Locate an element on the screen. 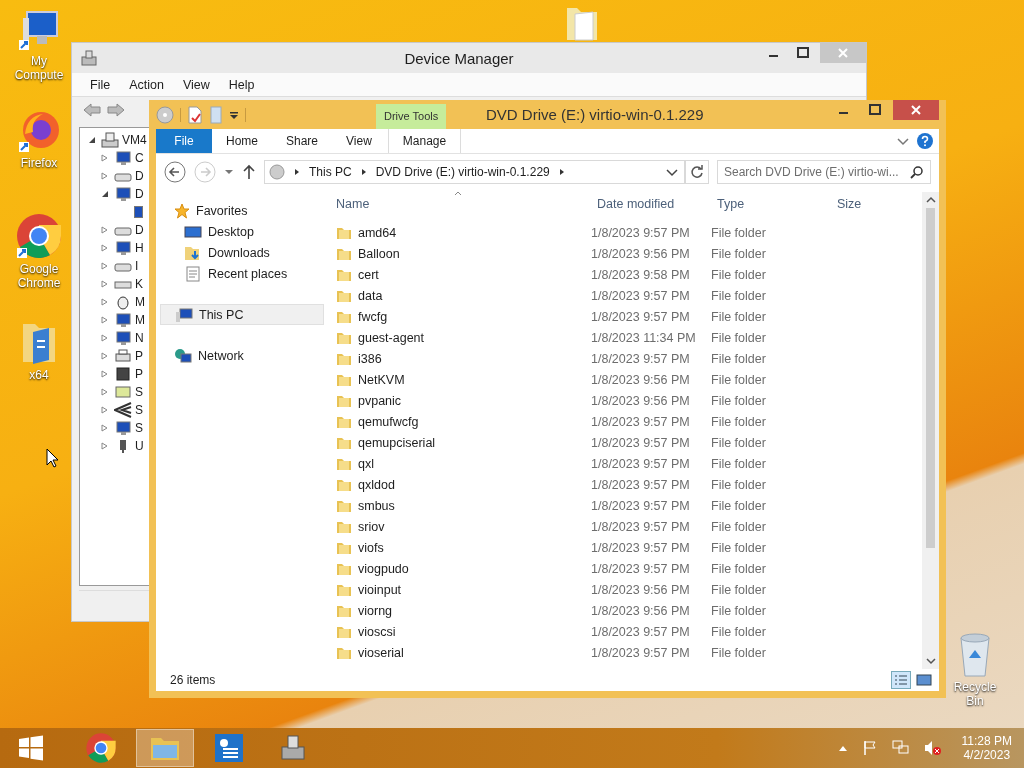 This screenshot has width=1024, height=768. device-manager-icon is located at coordinates (89, 58).